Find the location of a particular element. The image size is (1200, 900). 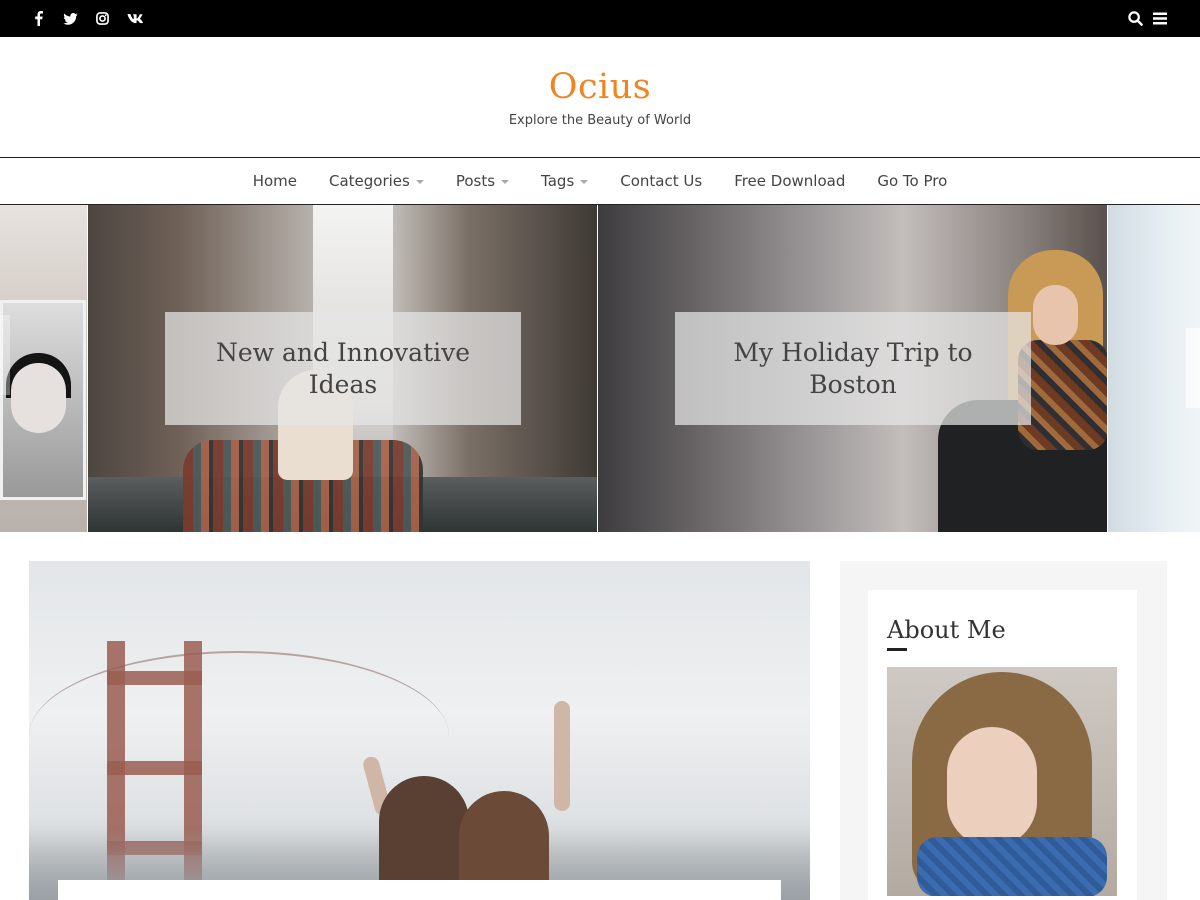

search-icon is located at coordinates (1135, 19).